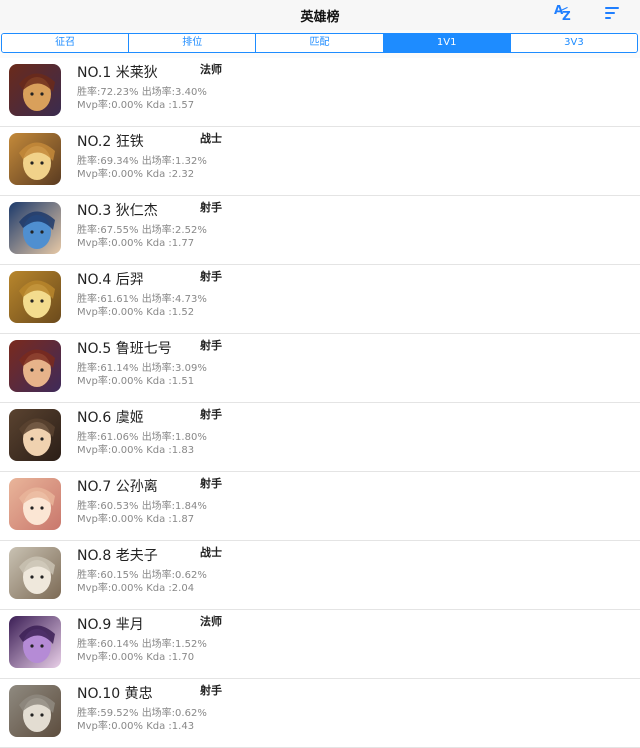  I want to click on tab-zhengzhao: 征召, so click(66, 43).